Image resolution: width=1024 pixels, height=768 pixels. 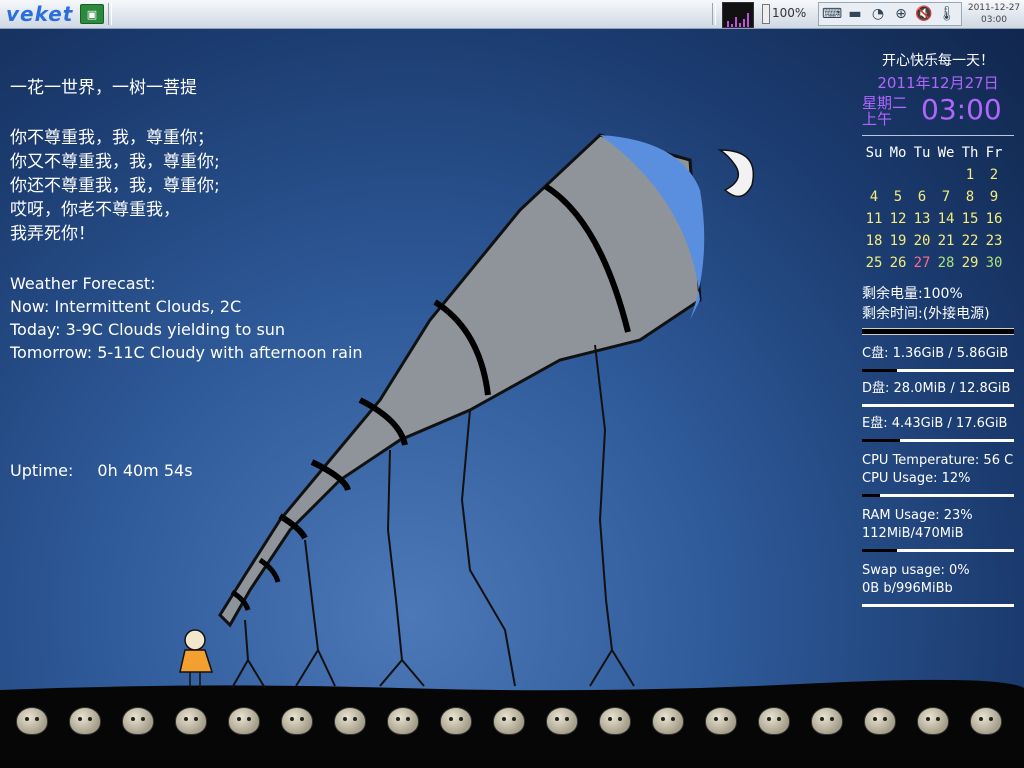 I want to click on show-desktop-icon: ▣, so click(x=92, y=14).